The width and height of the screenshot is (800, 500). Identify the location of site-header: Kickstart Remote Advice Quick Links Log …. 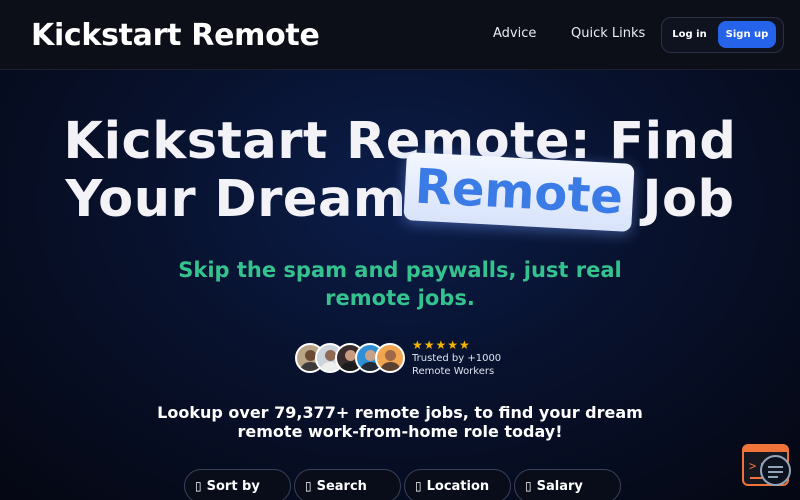
(400, 35).